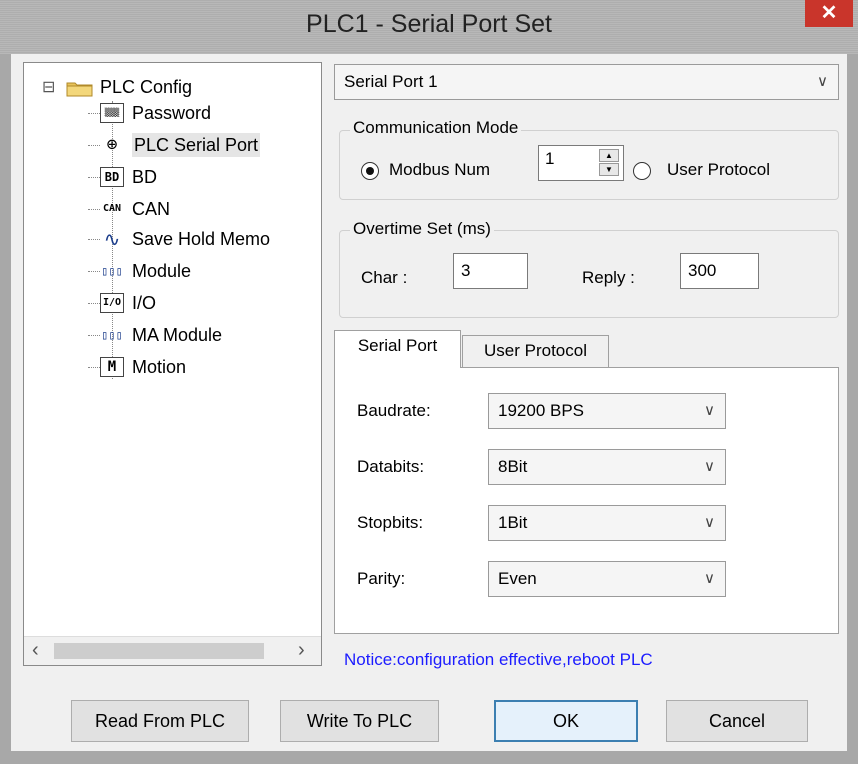  Describe the element at coordinates (301, 650) in the screenshot. I see `scroll-right-icon: ›` at that location.